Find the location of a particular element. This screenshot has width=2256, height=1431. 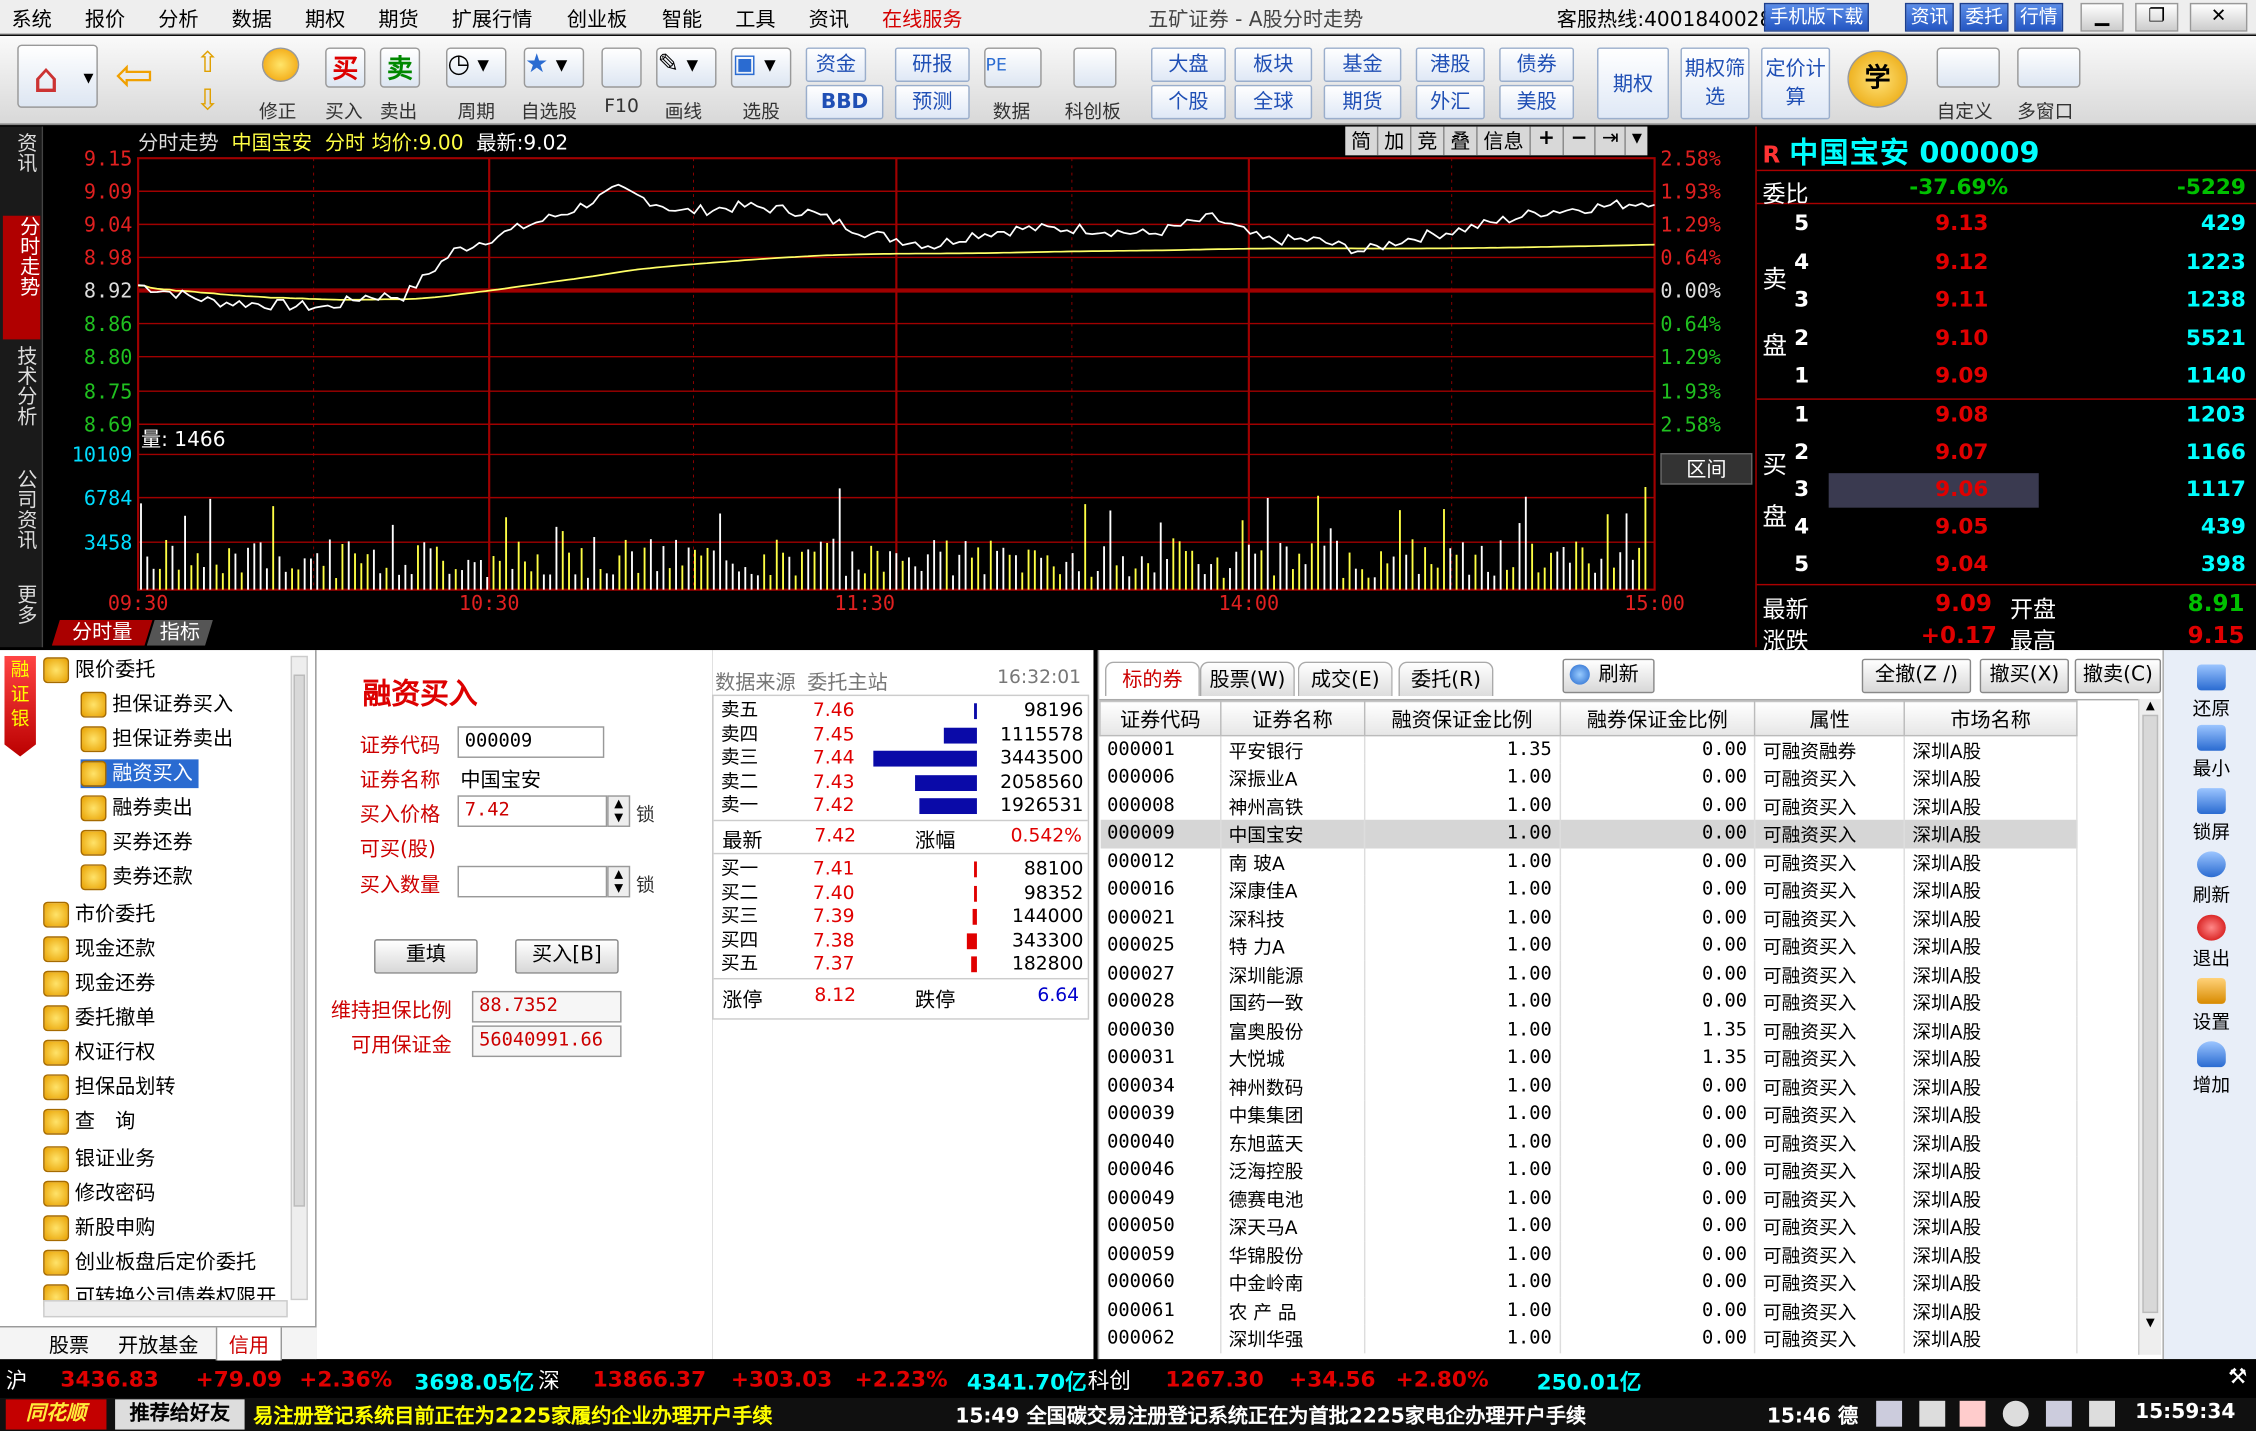

table-row: 000012 南 玻A 1.00 0.00 可融资买入 深圳A股 is located at coordinates (1588, 861).